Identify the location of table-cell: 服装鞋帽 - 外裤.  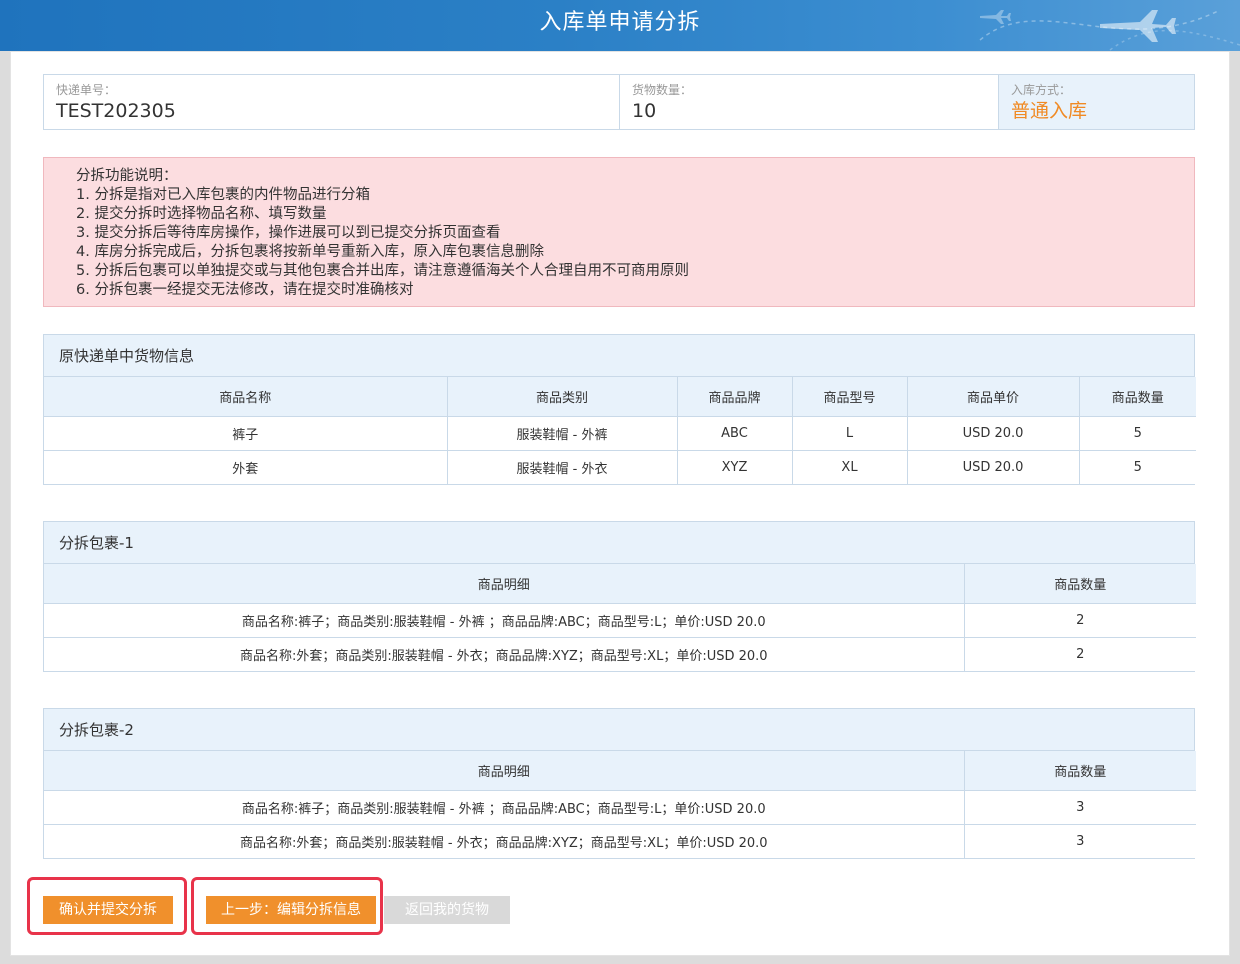
(562, 433).